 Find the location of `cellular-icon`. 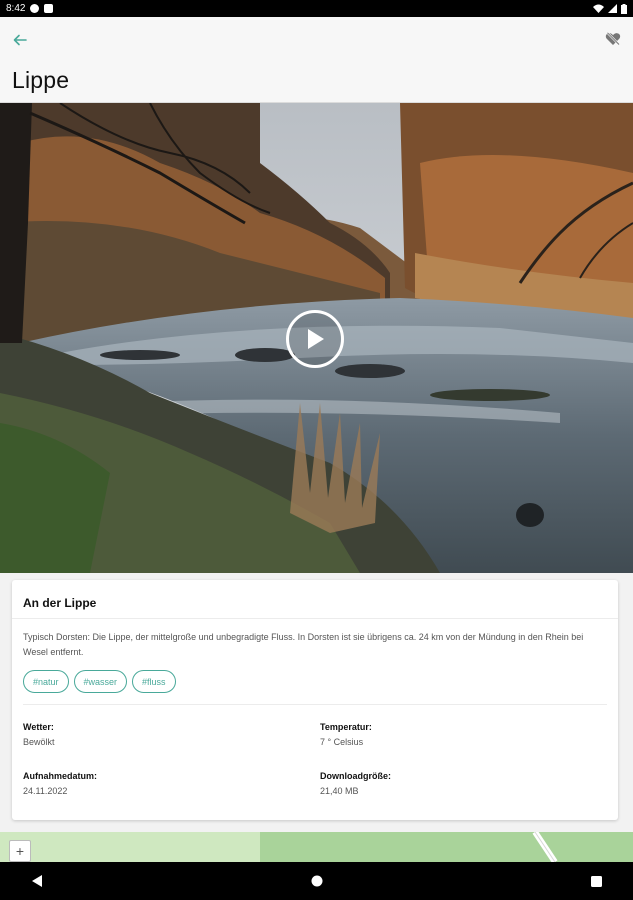

cellular-icon is located at coordinates (612, 8).